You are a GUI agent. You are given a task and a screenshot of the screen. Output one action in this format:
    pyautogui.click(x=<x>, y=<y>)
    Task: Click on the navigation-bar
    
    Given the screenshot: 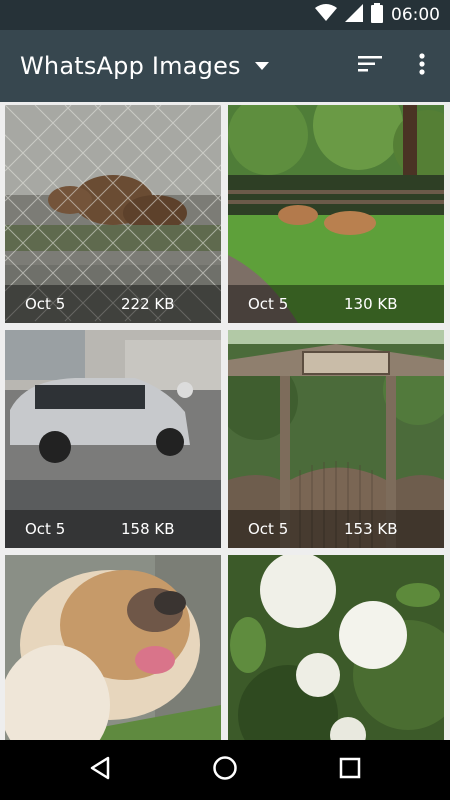 What is the action you would take?
    pyautogui.click(x=225, y=770)
    